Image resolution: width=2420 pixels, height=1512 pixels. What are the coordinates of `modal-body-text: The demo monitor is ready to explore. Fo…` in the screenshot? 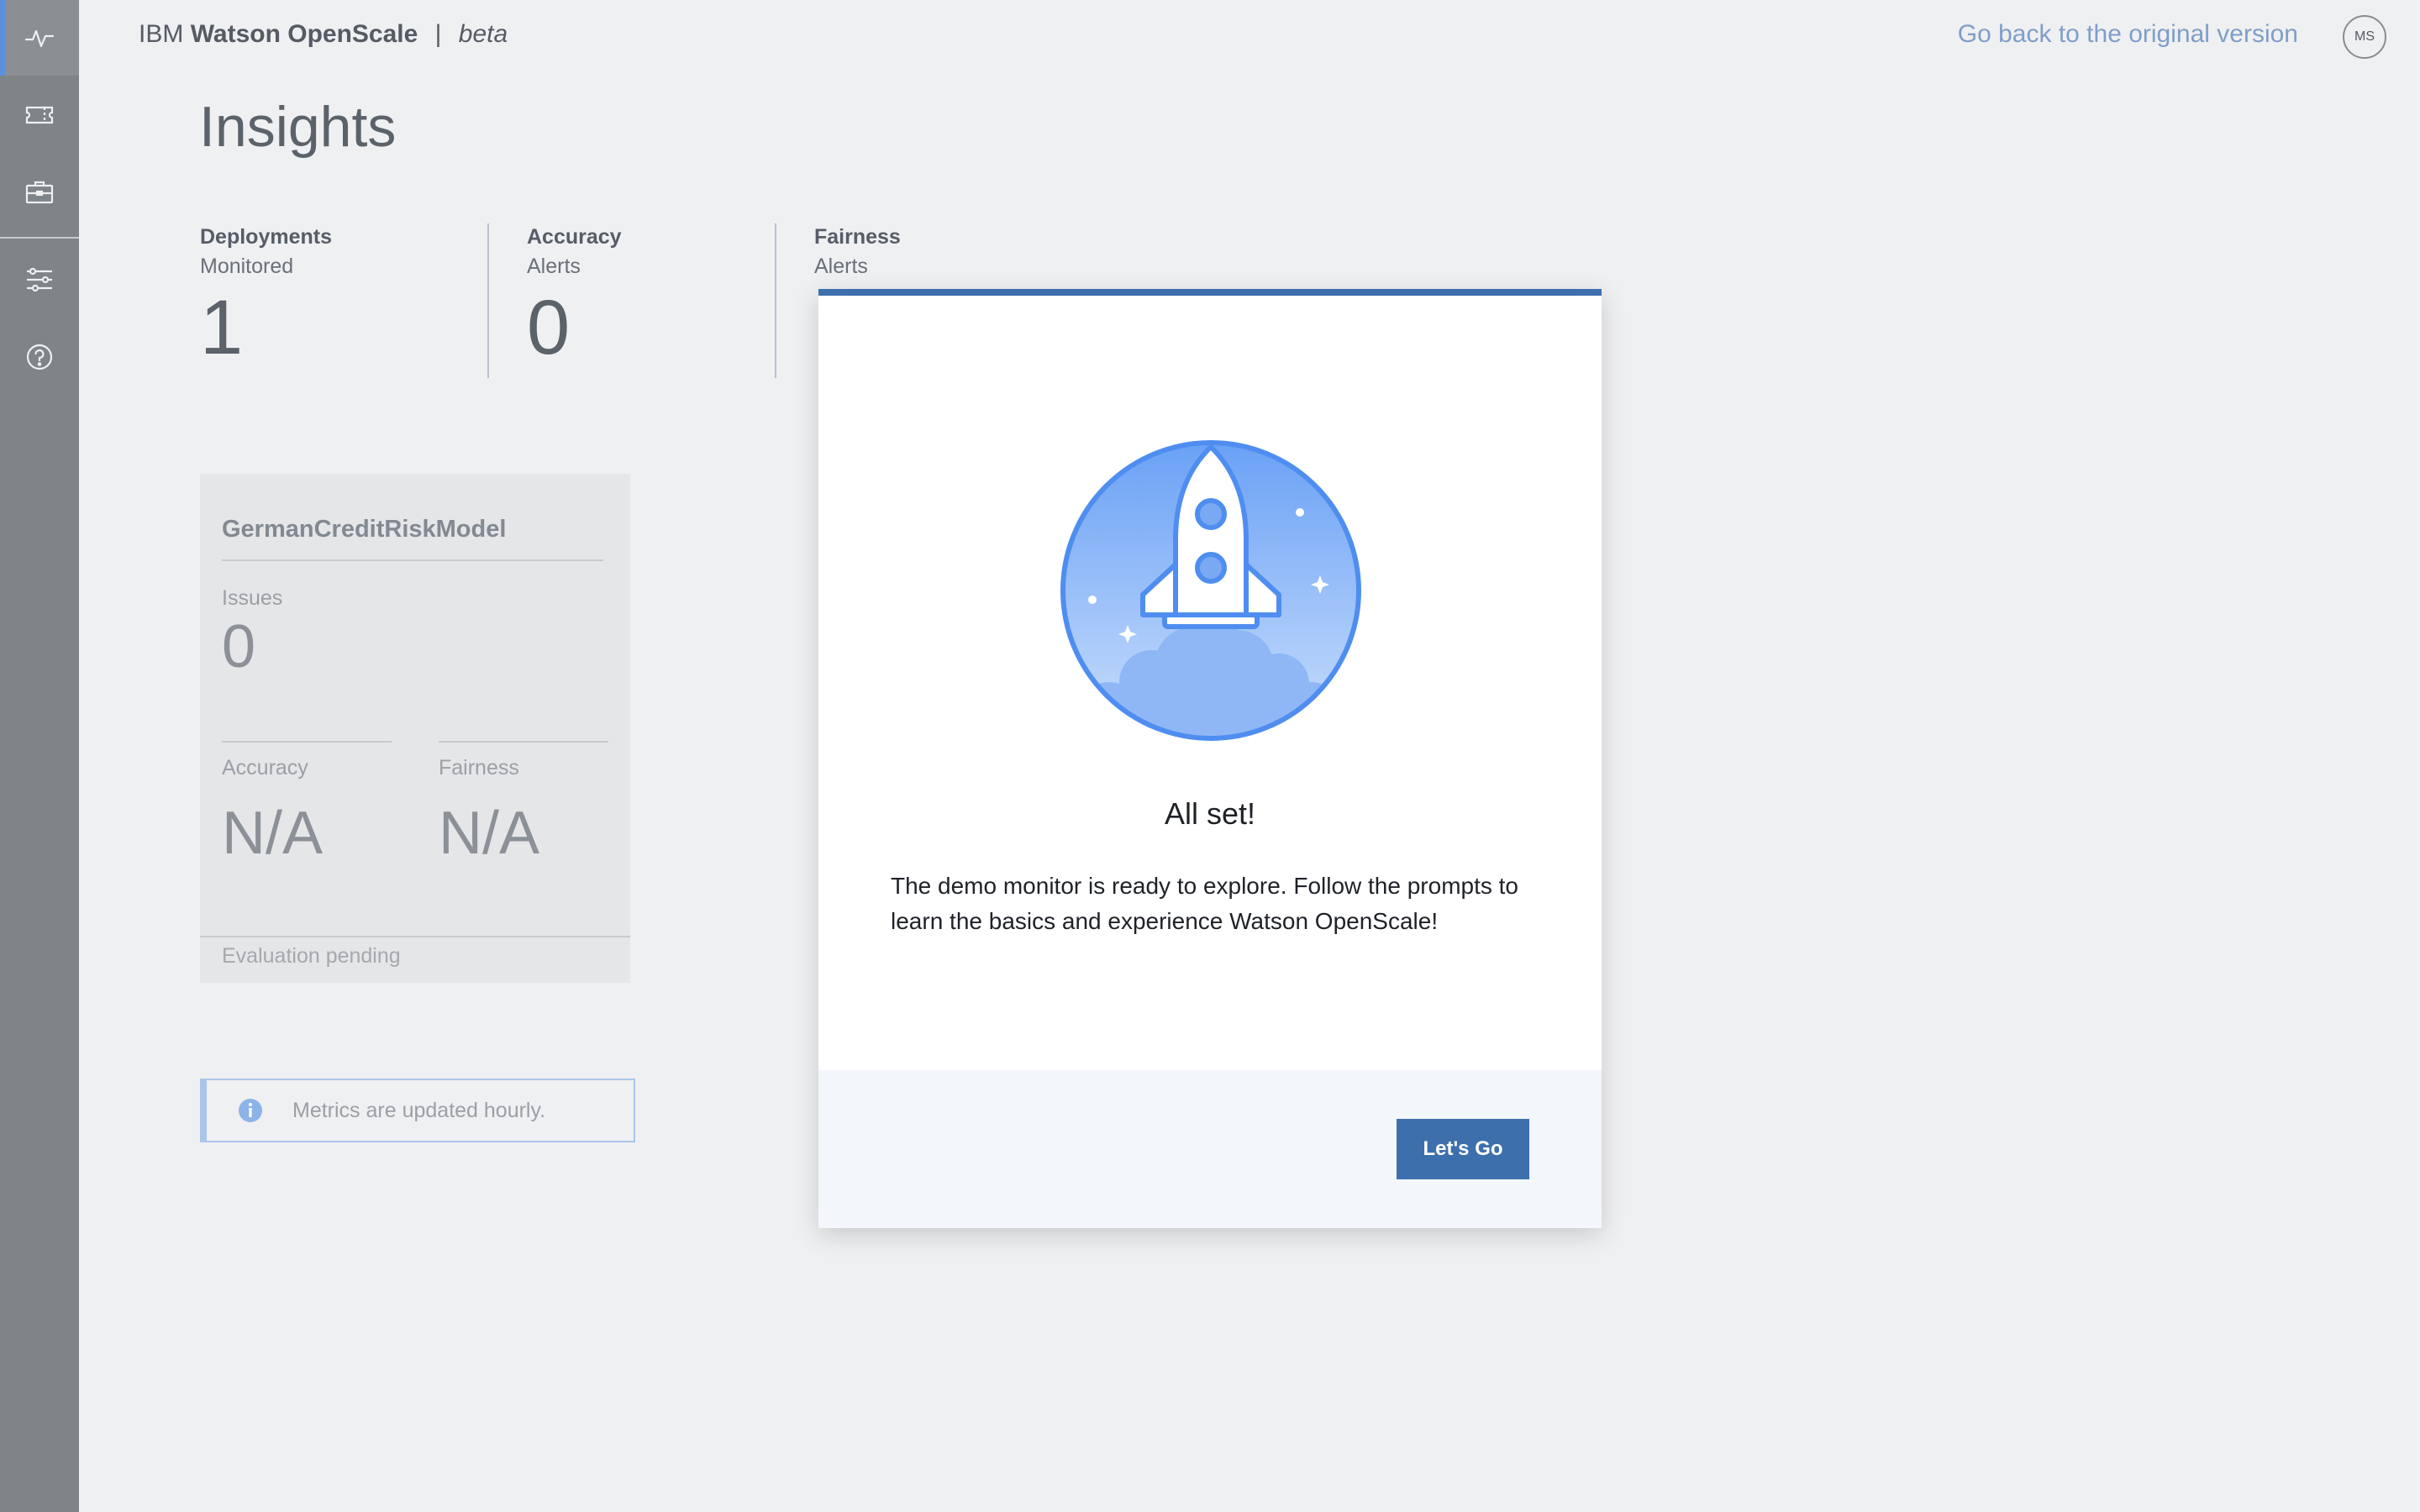 It's located at (1205, 903).